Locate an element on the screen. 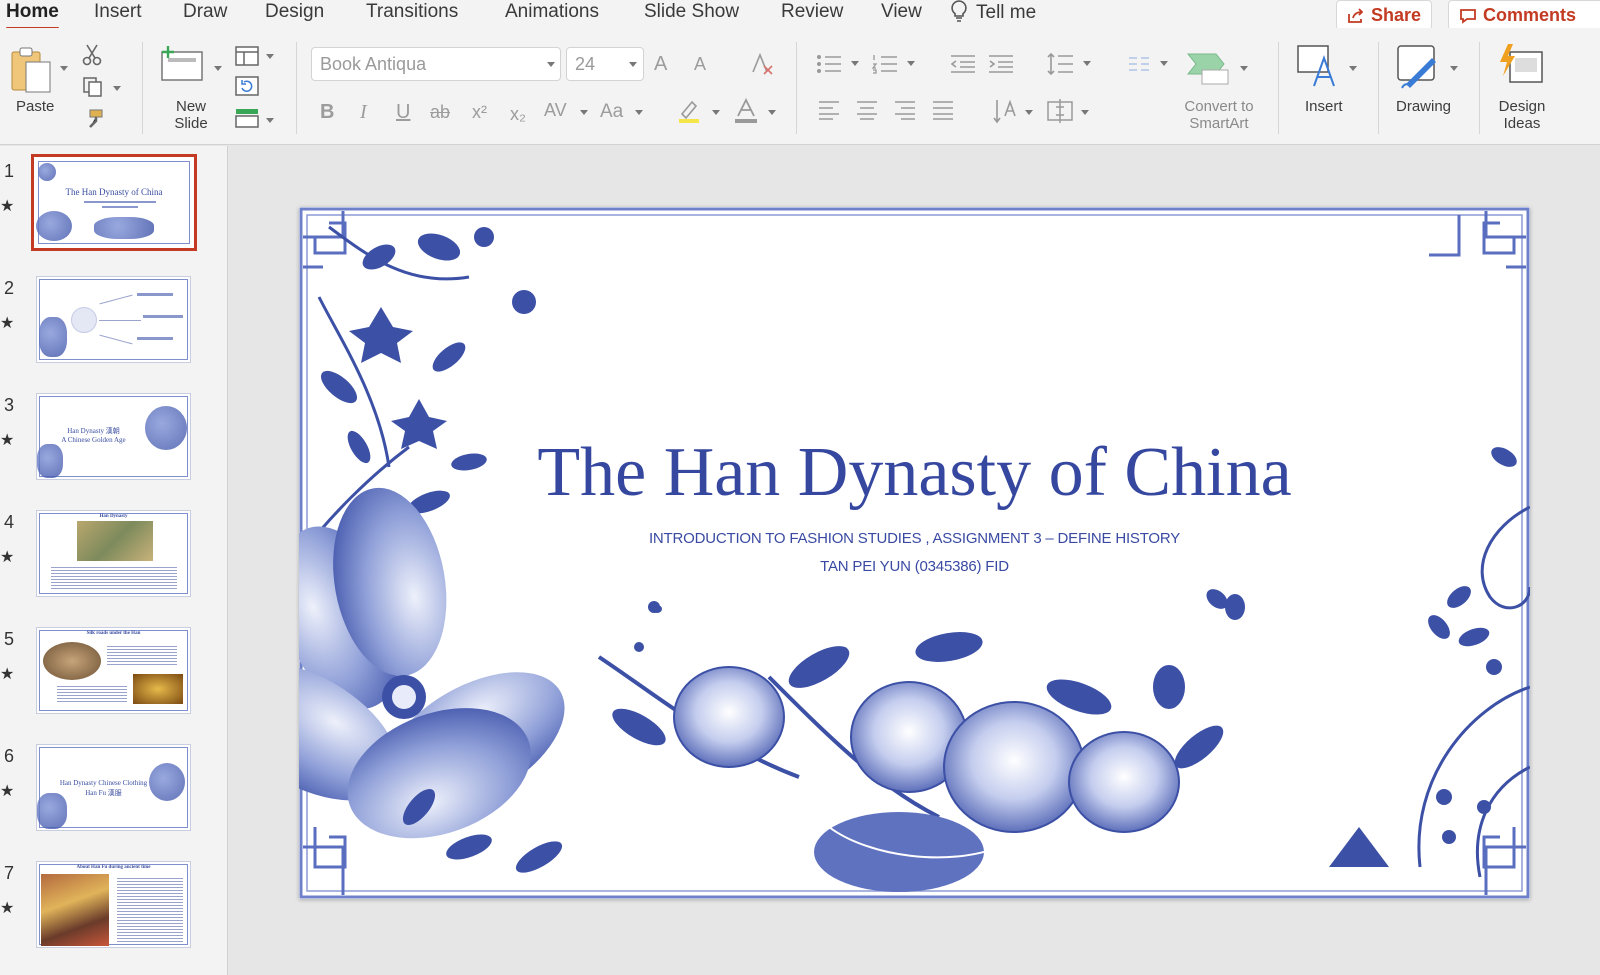 The height and width of the screenshot is (975, 1600). tab-review: Review is located at coordinates (812, 12).